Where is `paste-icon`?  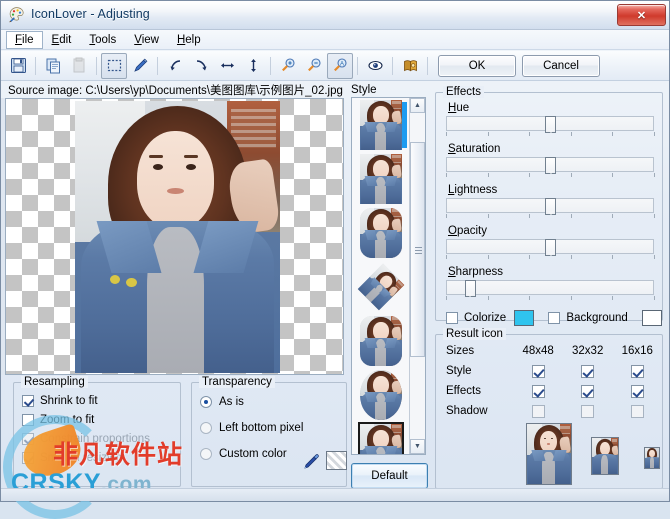 paste-icon is located at coordinates (79, 66).